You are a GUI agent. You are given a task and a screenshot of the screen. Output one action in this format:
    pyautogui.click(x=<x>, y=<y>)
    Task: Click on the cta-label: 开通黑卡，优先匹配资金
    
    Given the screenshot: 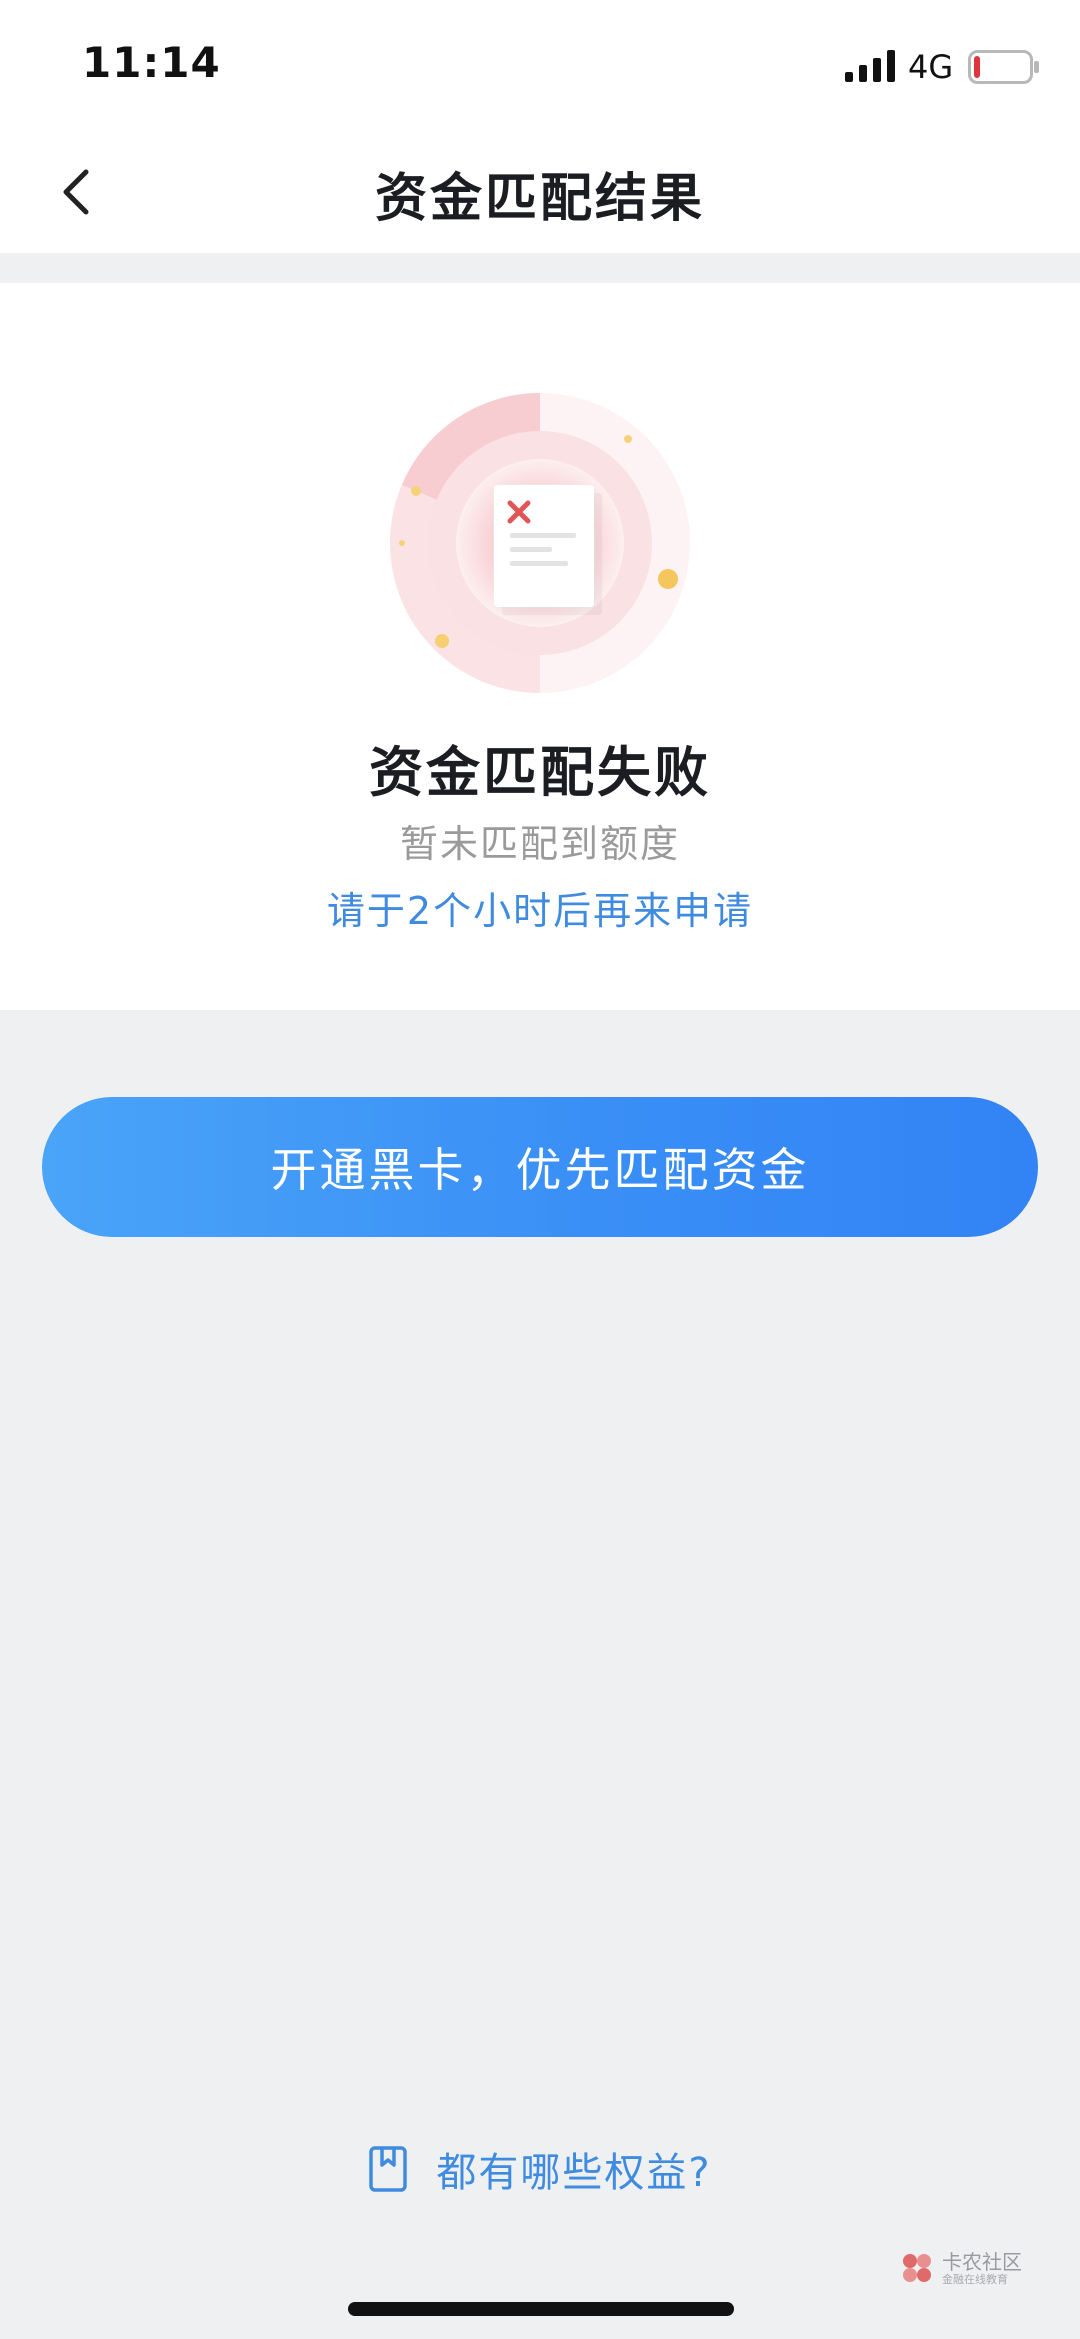 What is the action you would take?
    pyautogui.click(x=540, y=1170)
    